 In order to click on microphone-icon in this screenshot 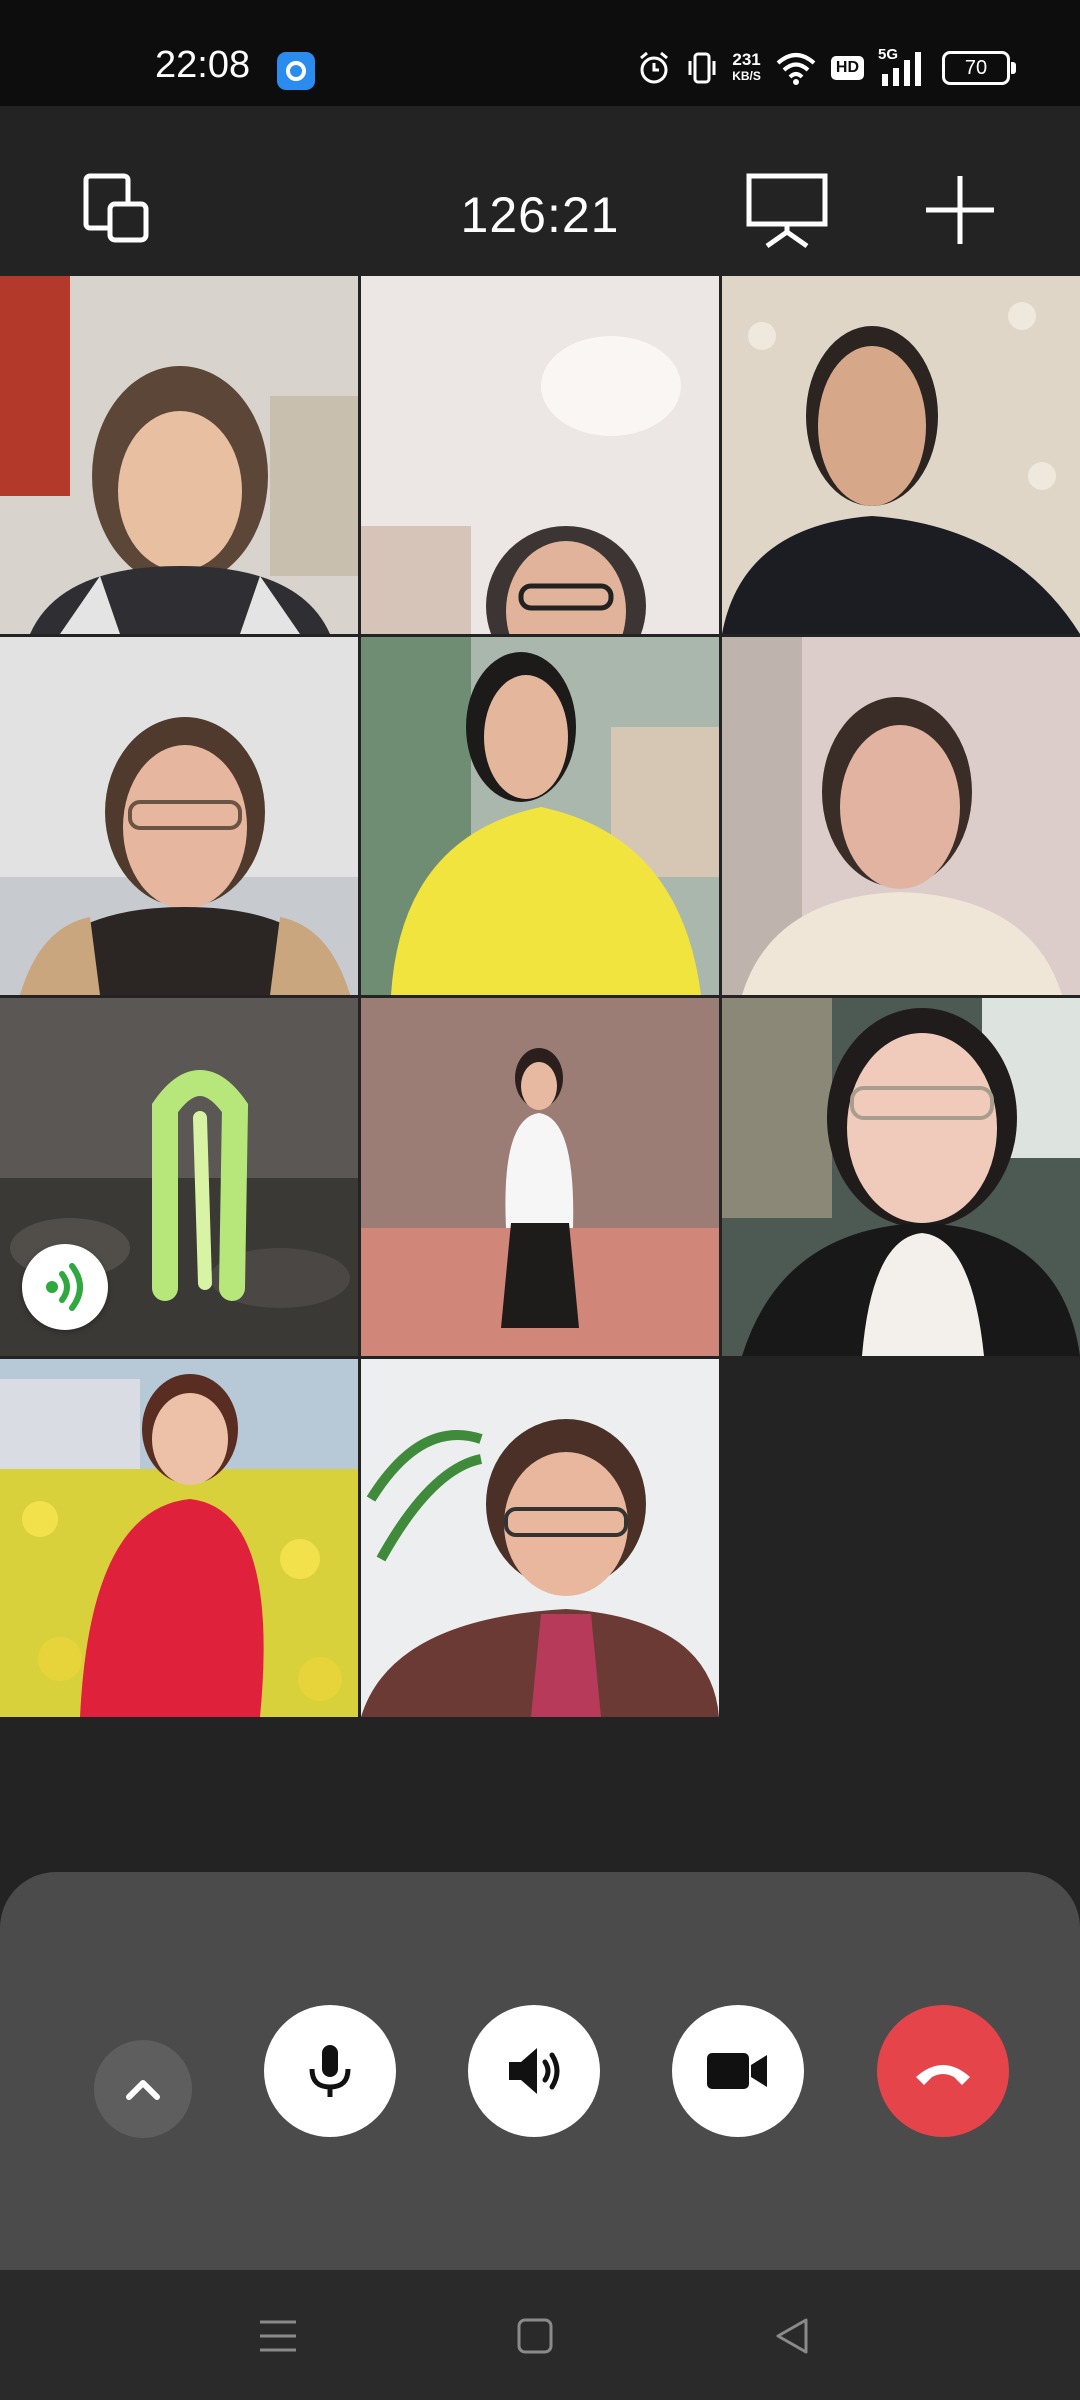, I will do `click(330, 2071)`.